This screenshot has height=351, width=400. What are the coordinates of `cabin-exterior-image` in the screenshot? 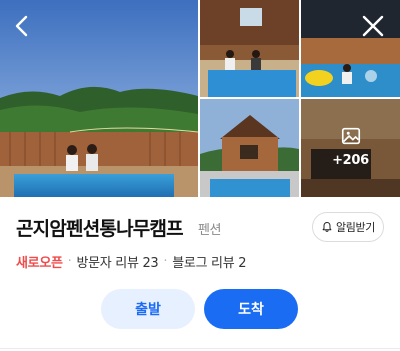 It's located at (249, 148).